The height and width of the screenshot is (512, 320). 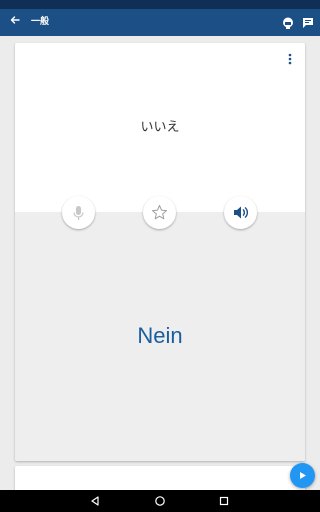 I want to click on flashcard-back-text: Nein, so click(x=160, y=335).